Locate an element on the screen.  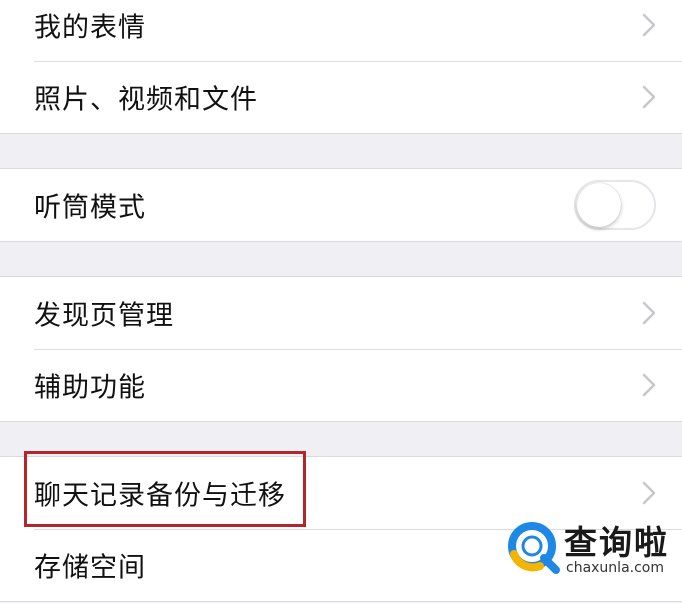
row-label: 我的表情 is located at coordinates (90, 28).